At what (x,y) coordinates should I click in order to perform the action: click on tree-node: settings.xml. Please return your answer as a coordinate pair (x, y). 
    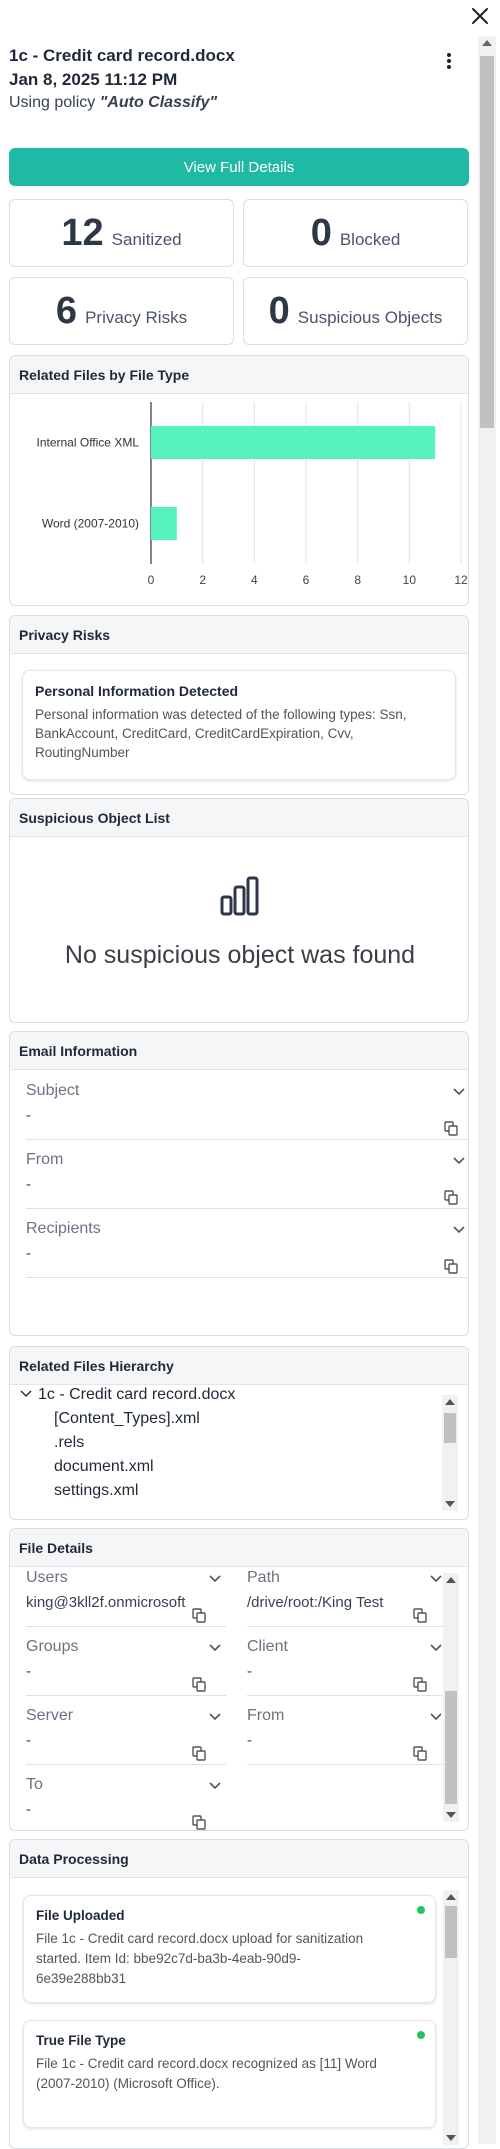
    Looking at the image, I should click on (127, 1491).